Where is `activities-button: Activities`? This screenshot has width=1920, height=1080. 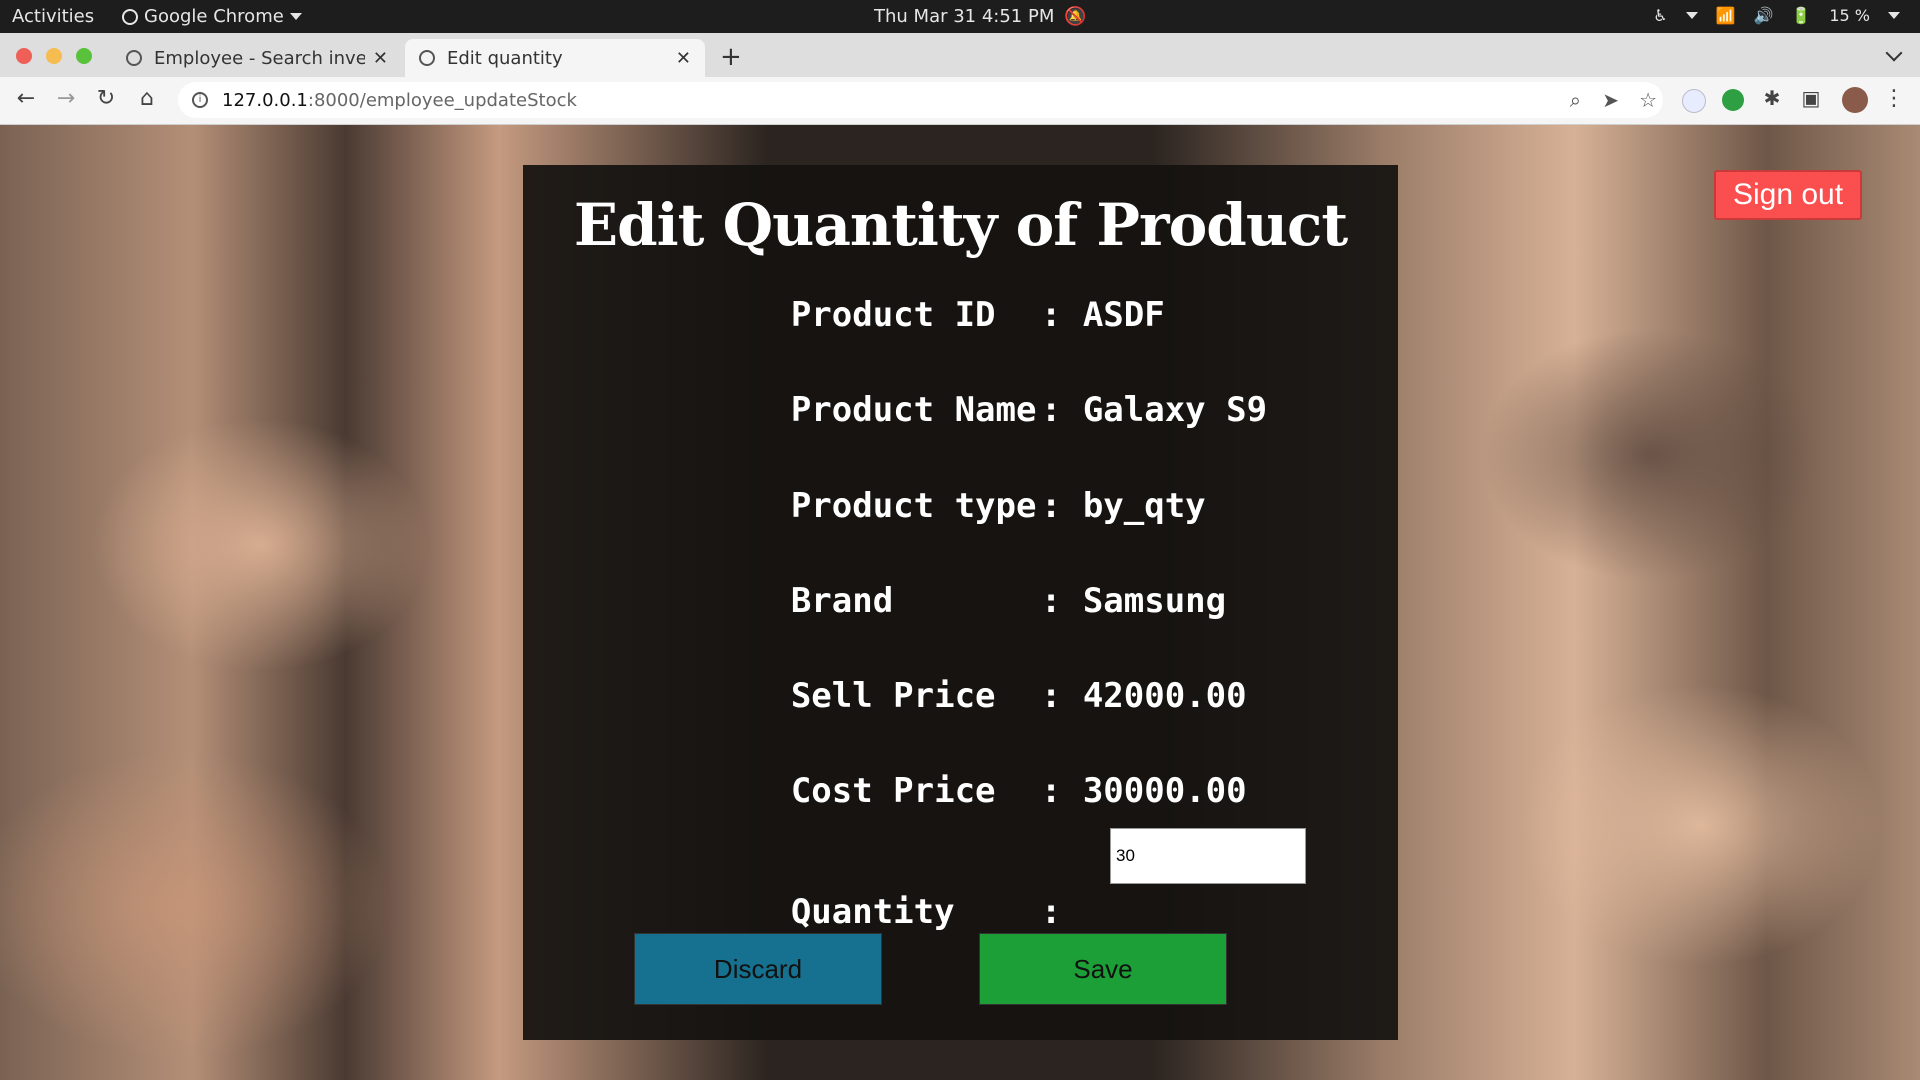
activities-button: Activities is located at coordinates (53, 16).